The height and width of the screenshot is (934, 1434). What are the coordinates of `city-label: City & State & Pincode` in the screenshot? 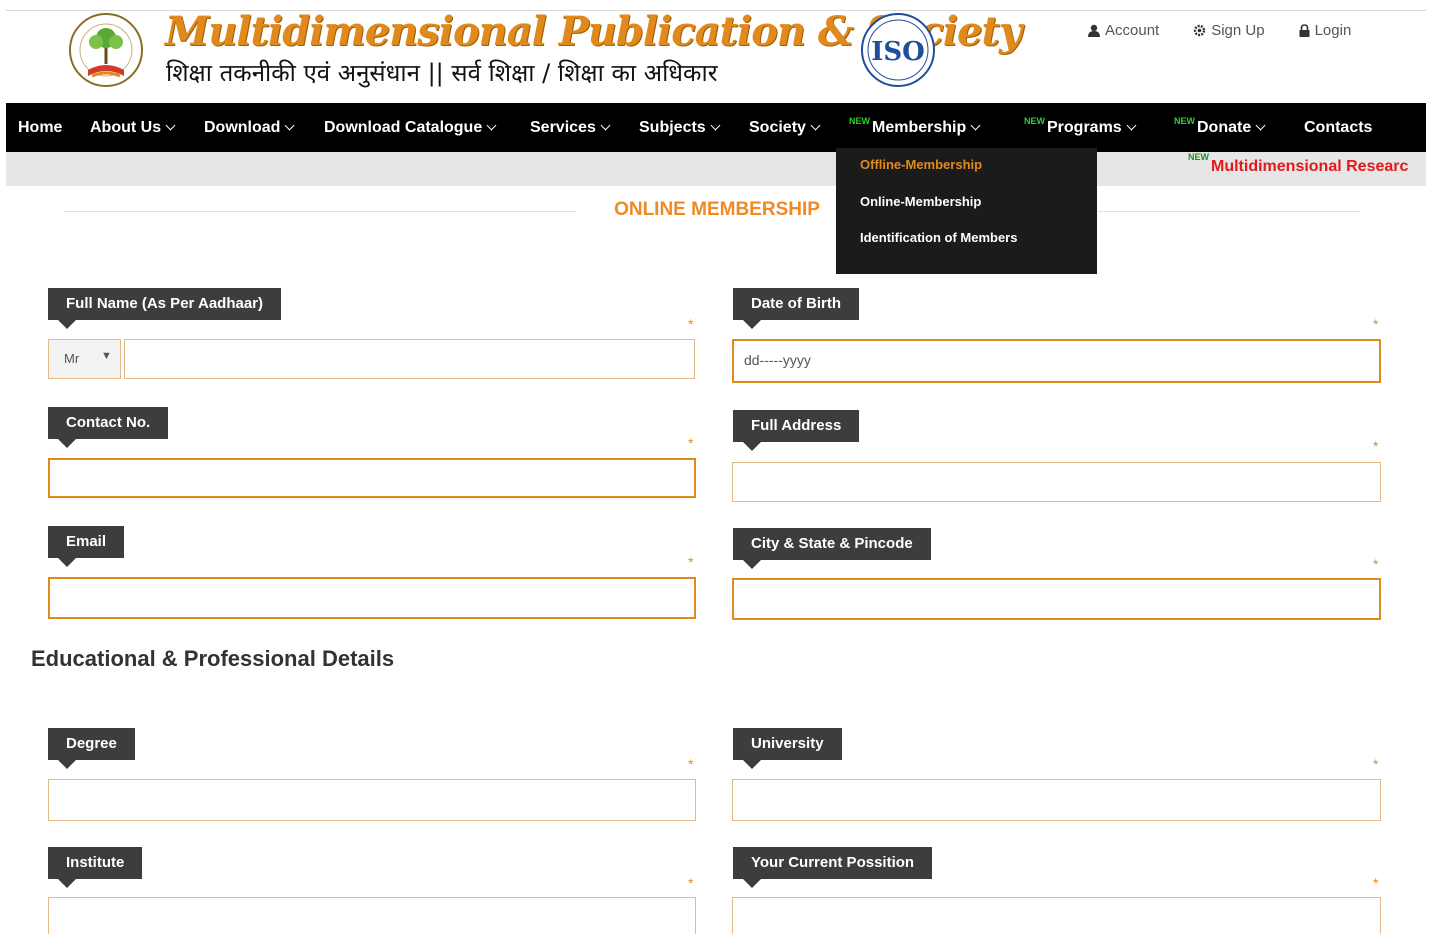 It's located at (832, 548).